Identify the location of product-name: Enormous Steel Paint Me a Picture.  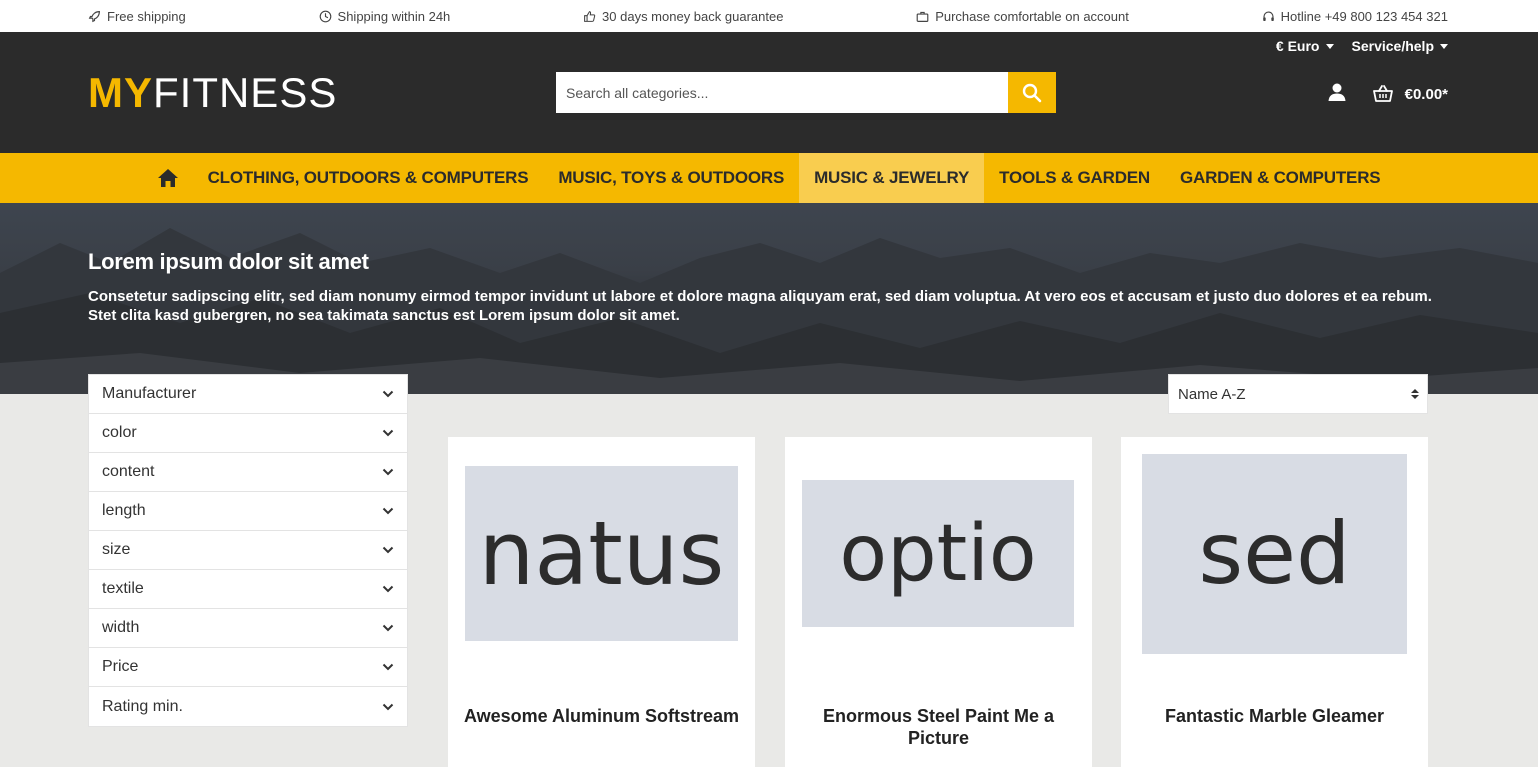
(938, 727).